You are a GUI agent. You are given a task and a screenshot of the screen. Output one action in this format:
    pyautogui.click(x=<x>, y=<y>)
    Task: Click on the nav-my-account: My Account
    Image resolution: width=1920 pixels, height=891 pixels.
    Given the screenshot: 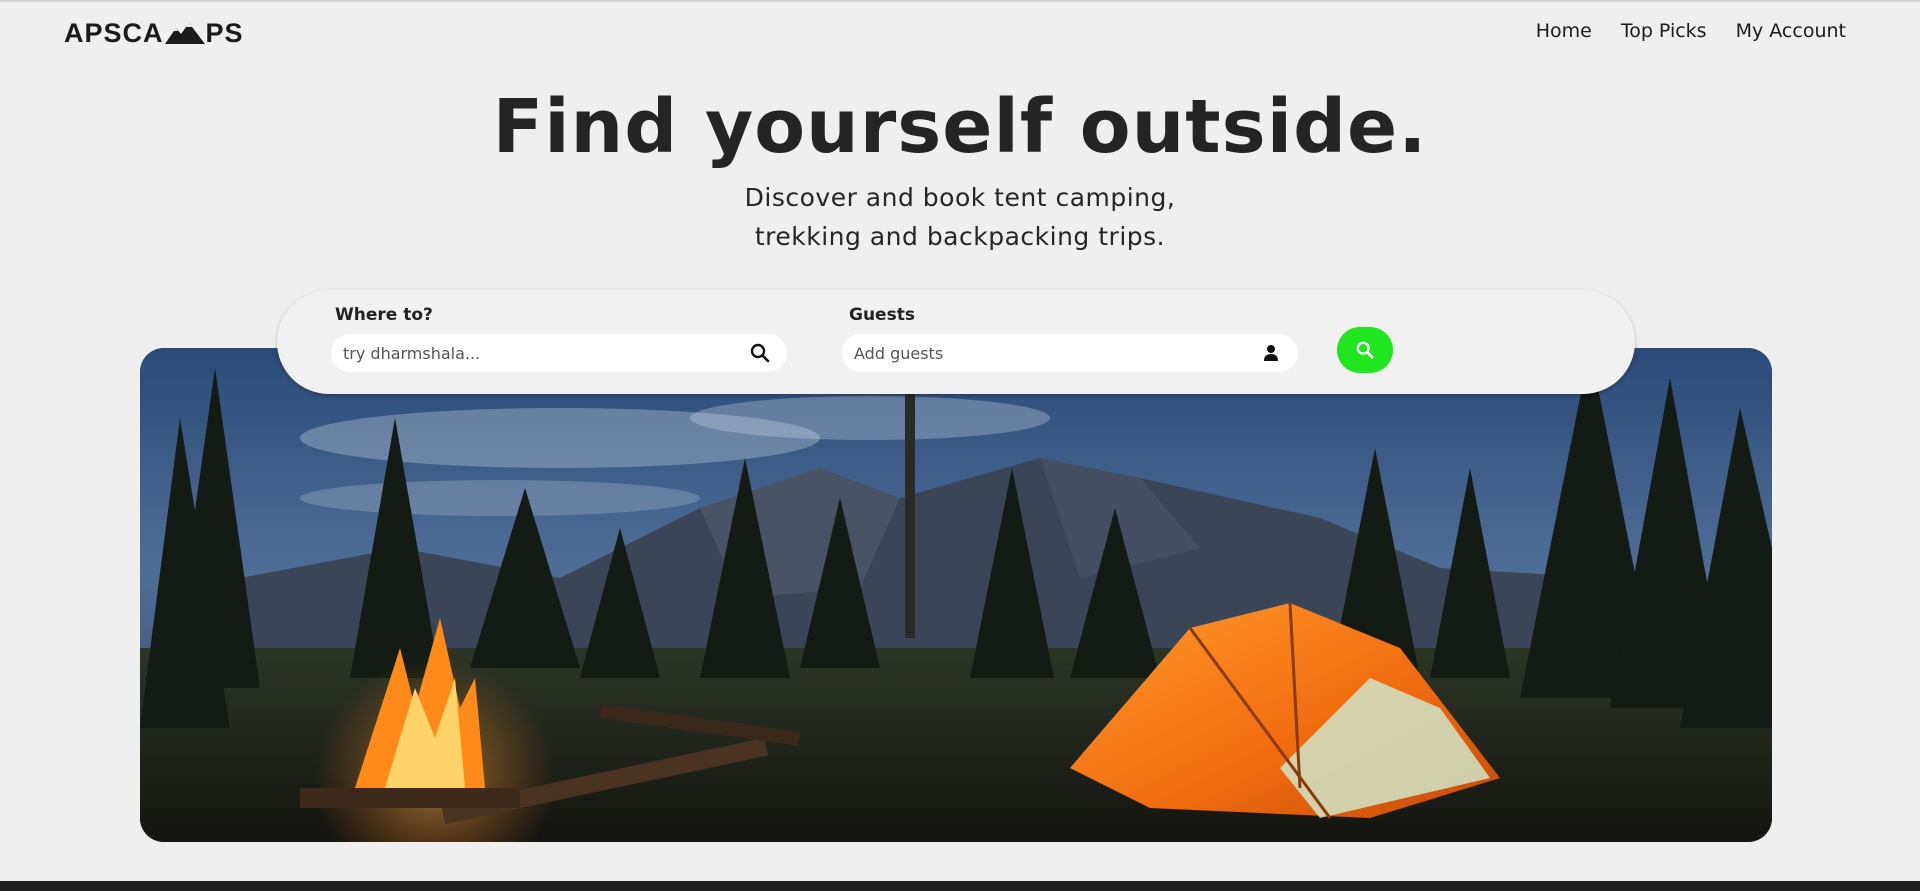 What is the action you would take?
    pyautogui.click(x=1791, y=31)
    